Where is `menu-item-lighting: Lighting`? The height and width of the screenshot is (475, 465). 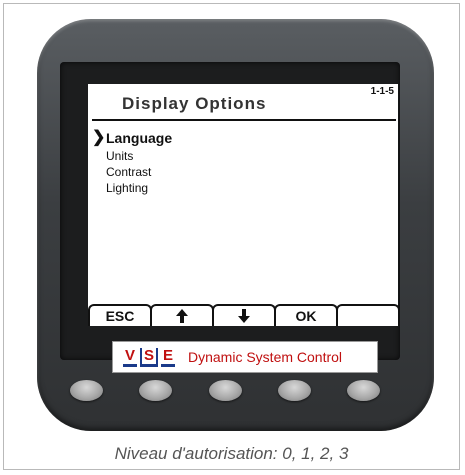
menu-item-lighting: Lighting is located at coordinates (135, 188).